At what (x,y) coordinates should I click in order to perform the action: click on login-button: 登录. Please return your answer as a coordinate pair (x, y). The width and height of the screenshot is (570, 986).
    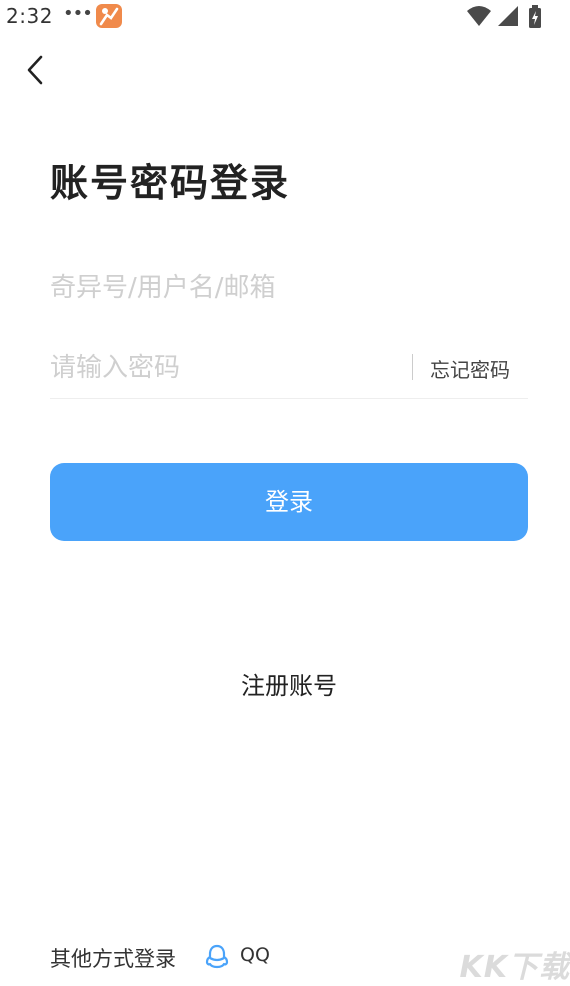
    Looking at the image, I should click on (289, 502).